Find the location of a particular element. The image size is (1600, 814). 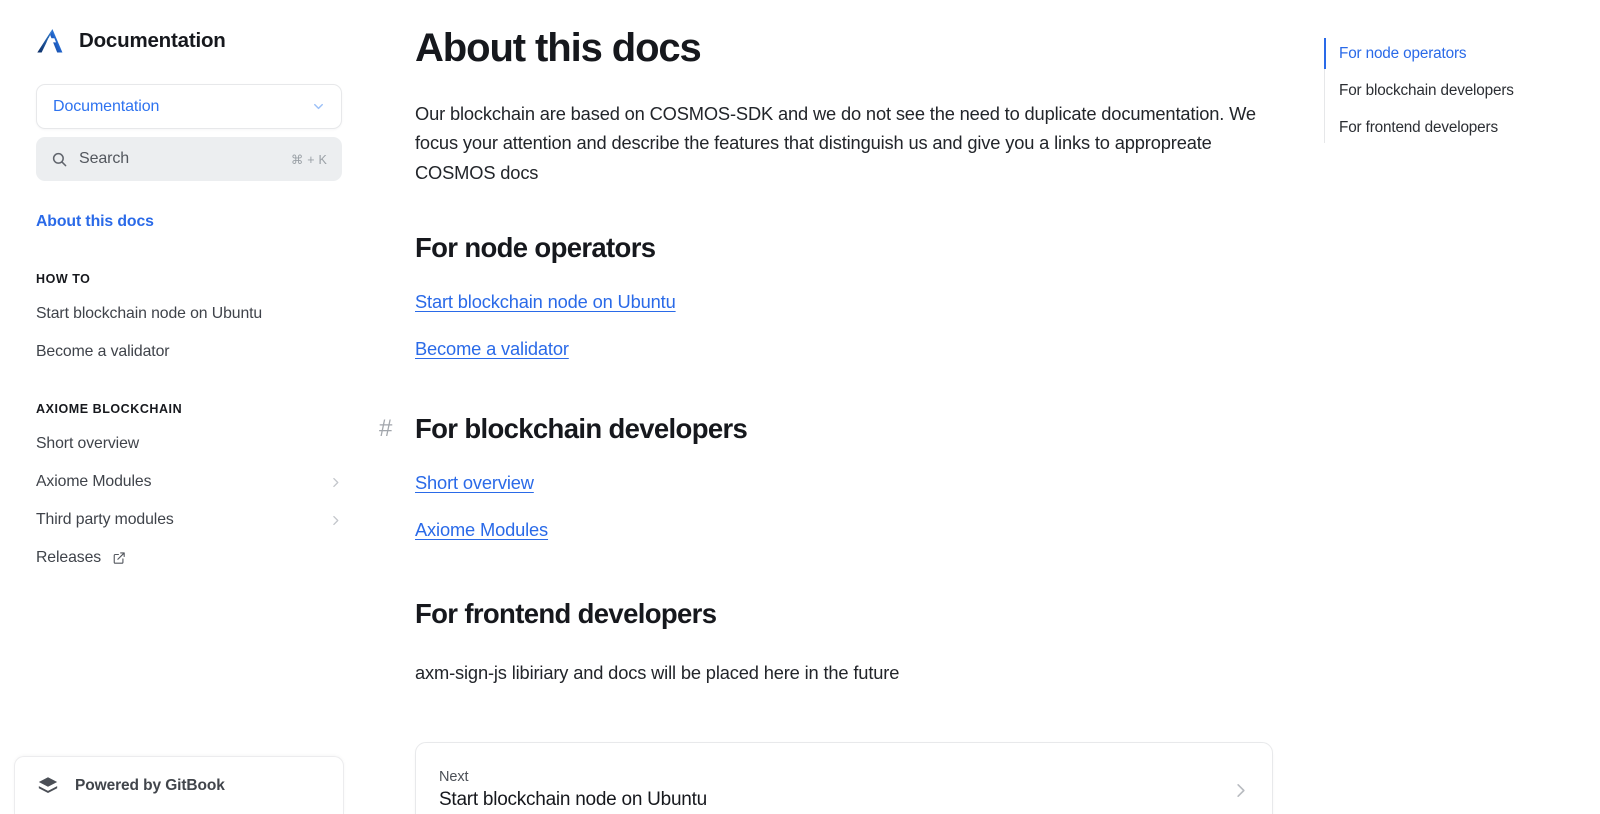

next-page-title: Start blockchain node on Ubuntu is located at coordinates (573, 799).